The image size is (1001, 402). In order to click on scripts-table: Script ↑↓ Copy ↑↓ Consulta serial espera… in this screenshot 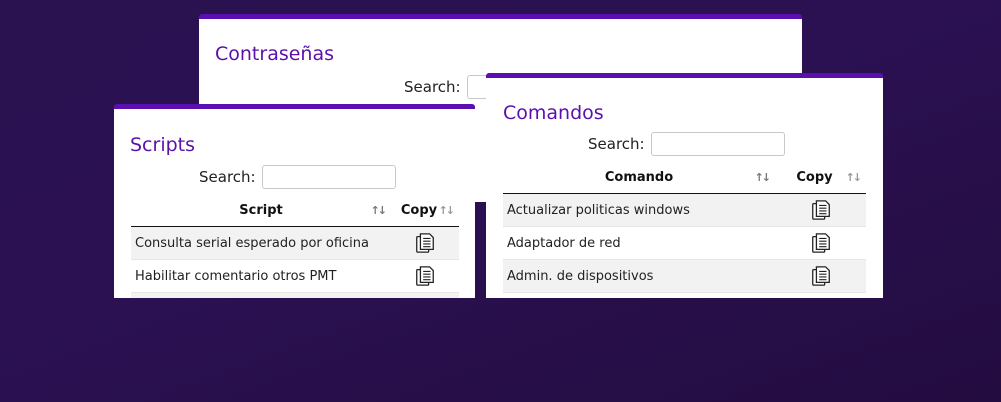, I will do `click(295, 246)`.